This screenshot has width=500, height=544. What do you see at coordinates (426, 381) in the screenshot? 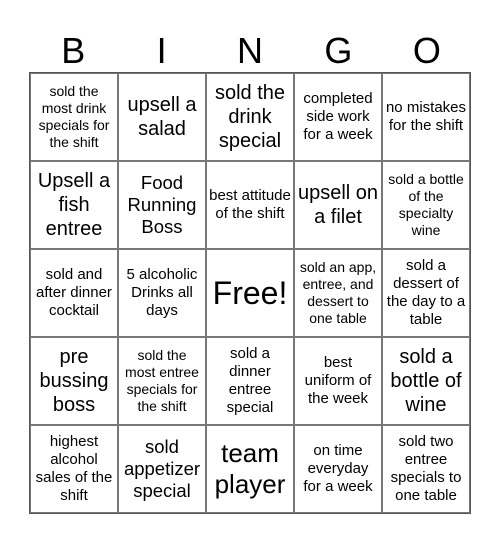
I see `bingo-cell: sold a bottle of wine` at bounding box center [426, 381].